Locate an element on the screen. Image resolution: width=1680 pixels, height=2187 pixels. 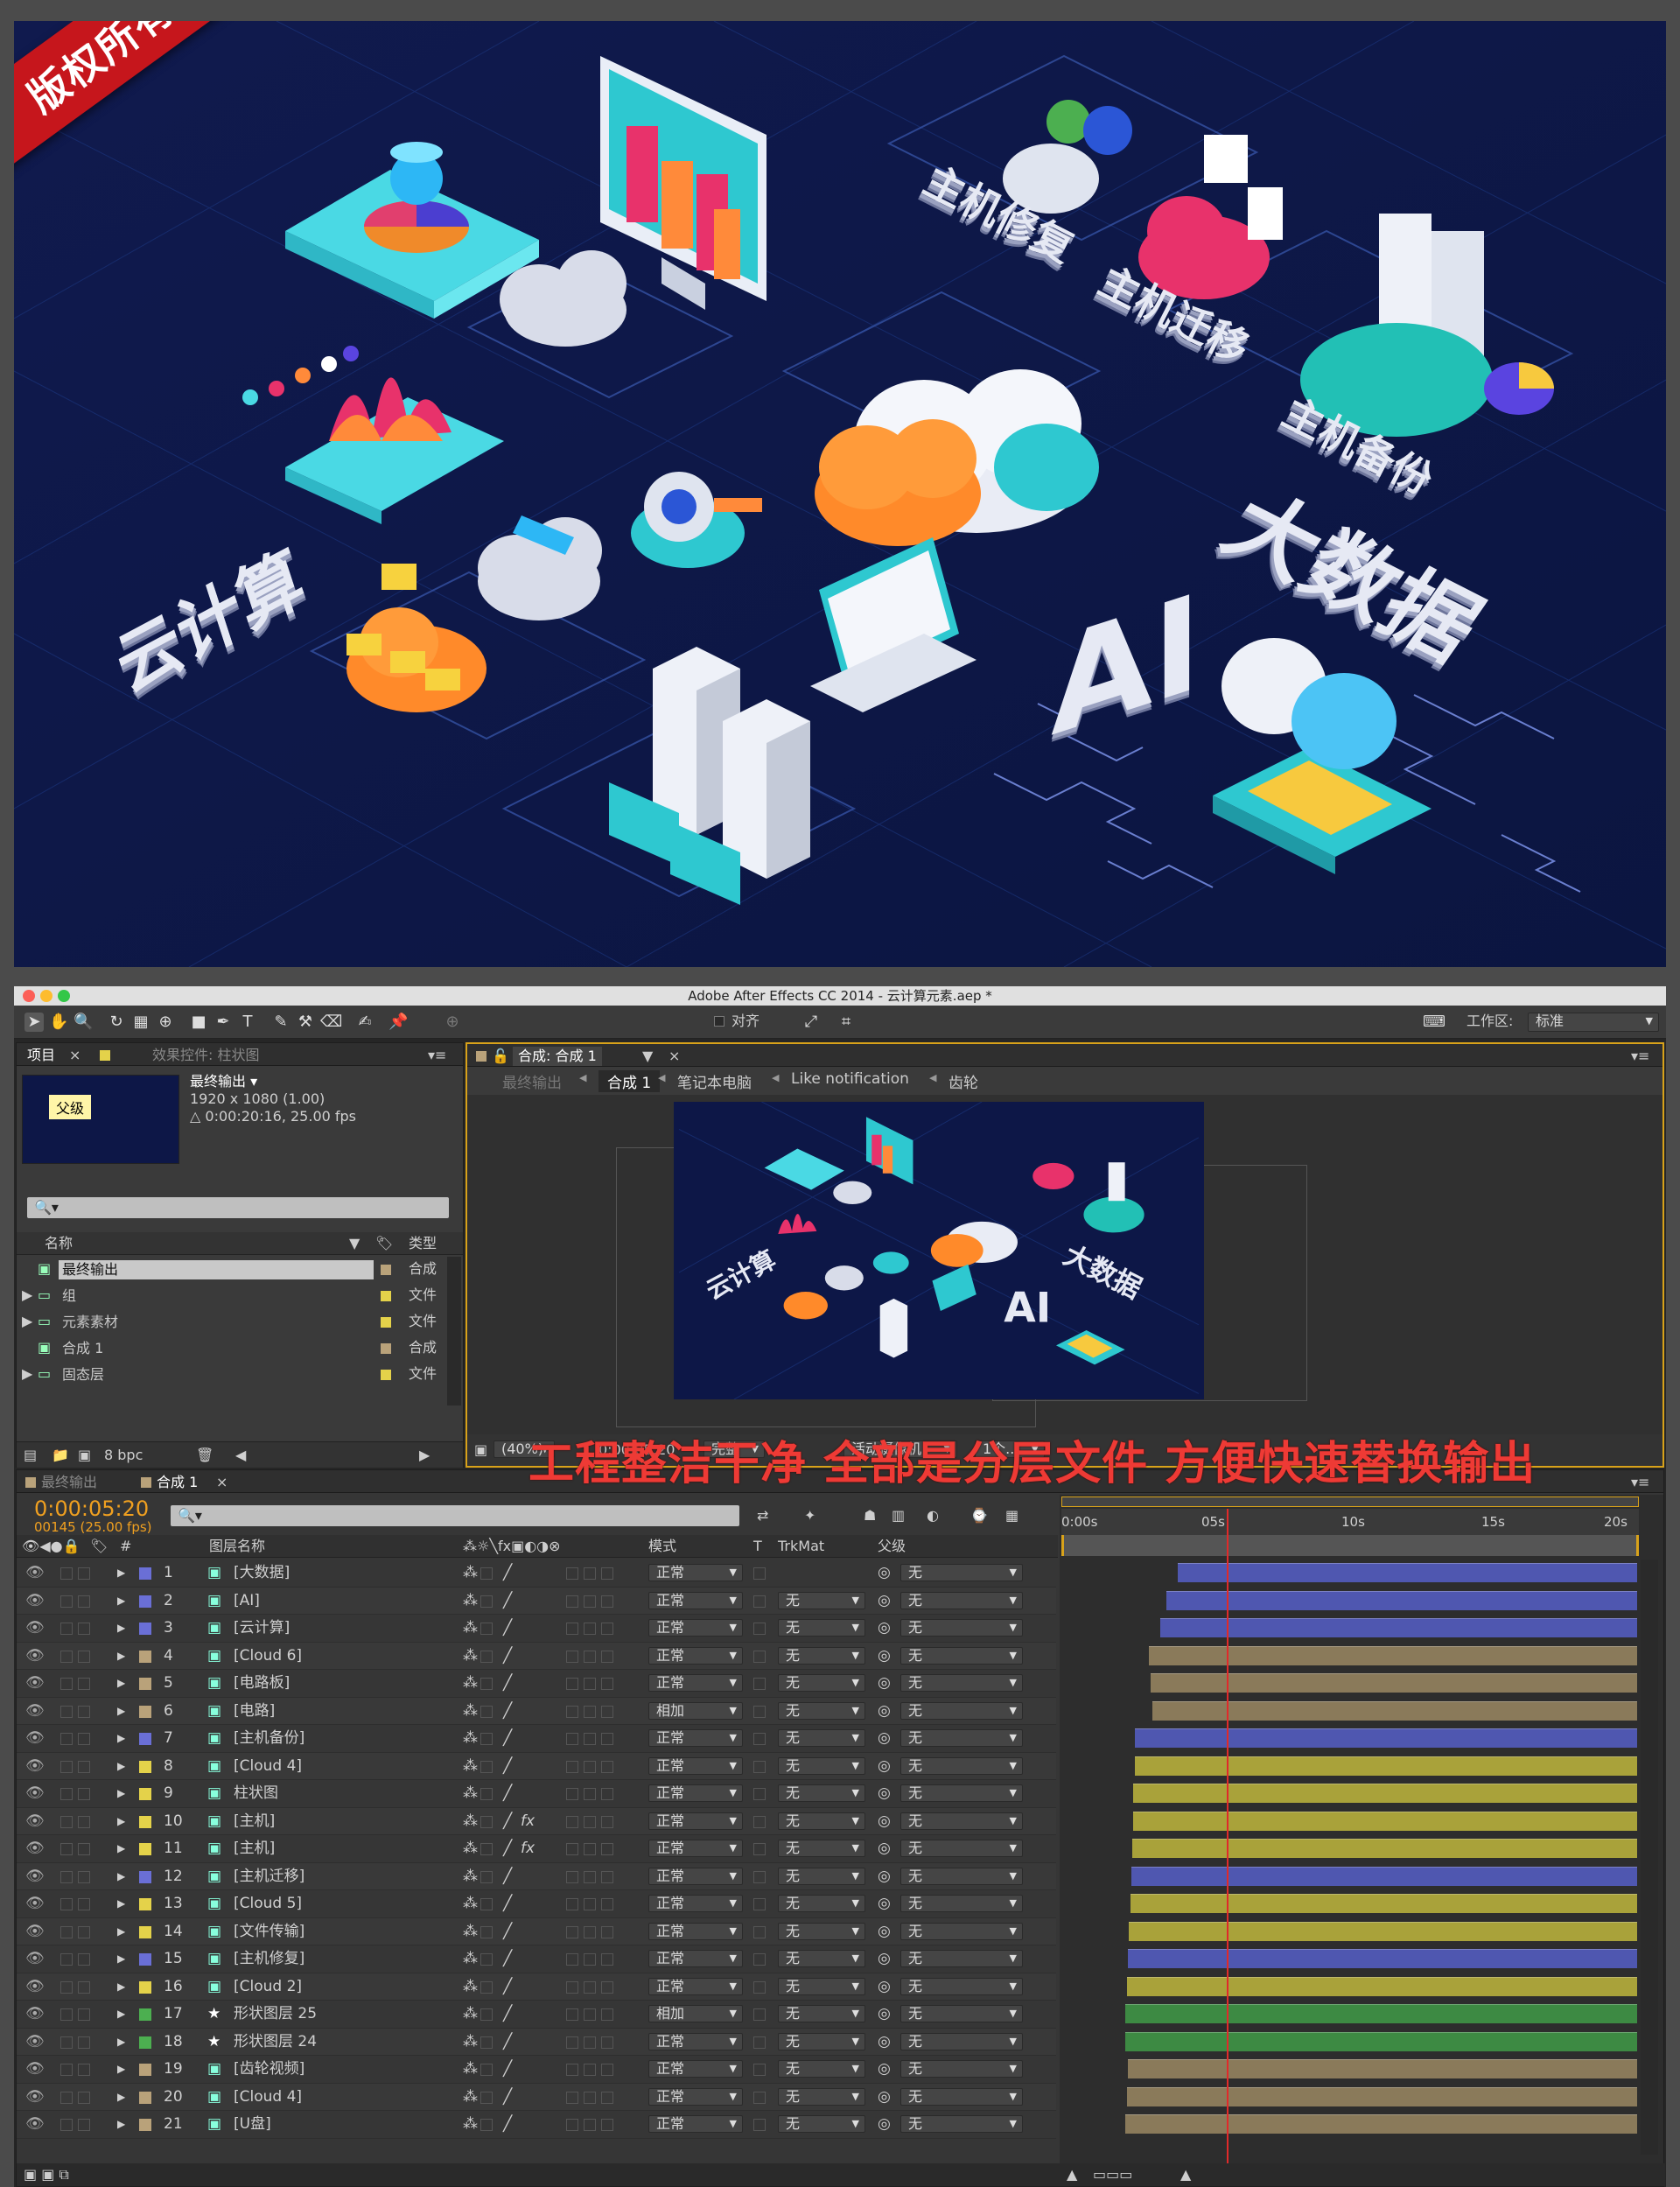
pan-behind-tool-icon: ⊕ is located at coordinates (165, 1022).